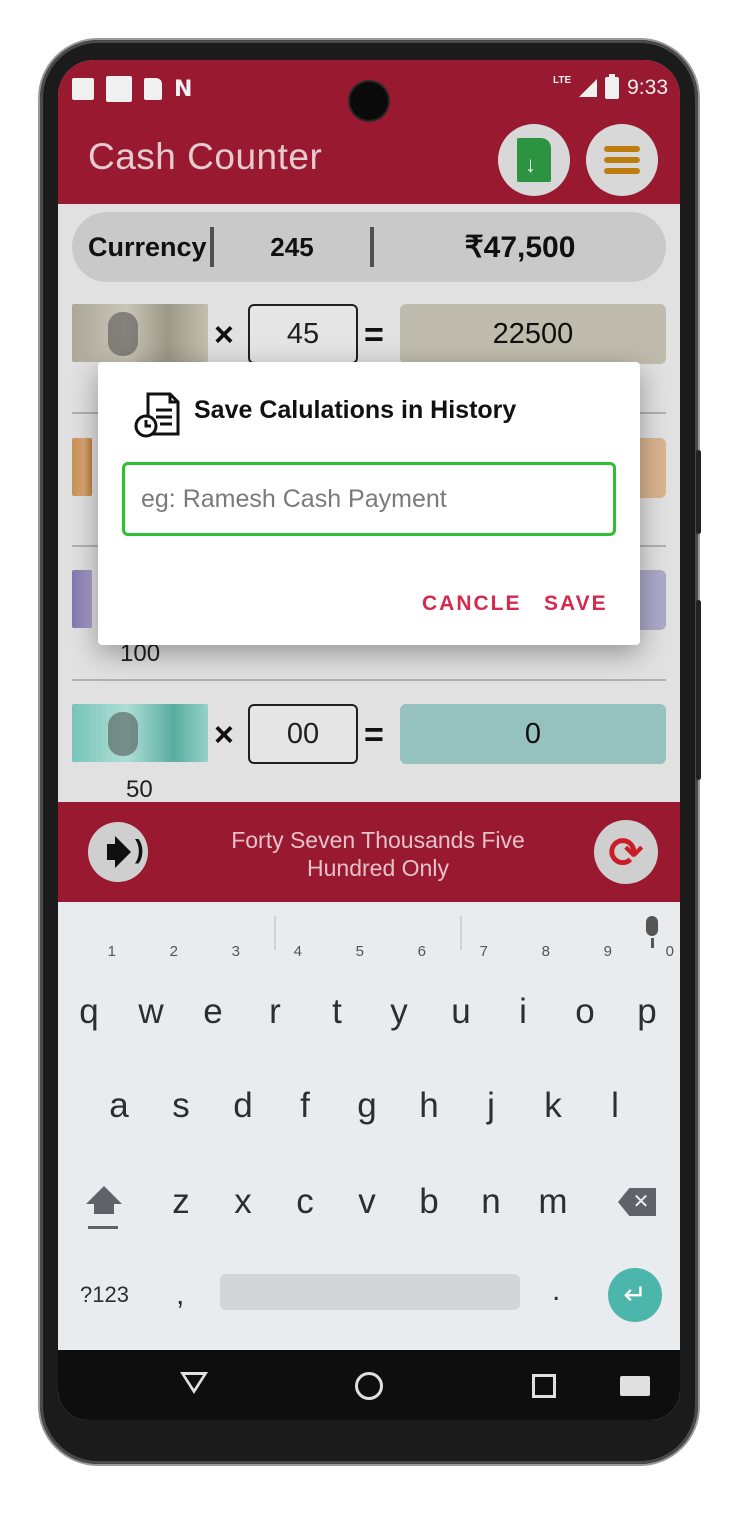 Image resolution: width=750 pixels, height=1520 pixels. What do you see at coordinates (523, 998) in the screenshot?
I see `key-i: 8i` at bounding box center [523, 998].